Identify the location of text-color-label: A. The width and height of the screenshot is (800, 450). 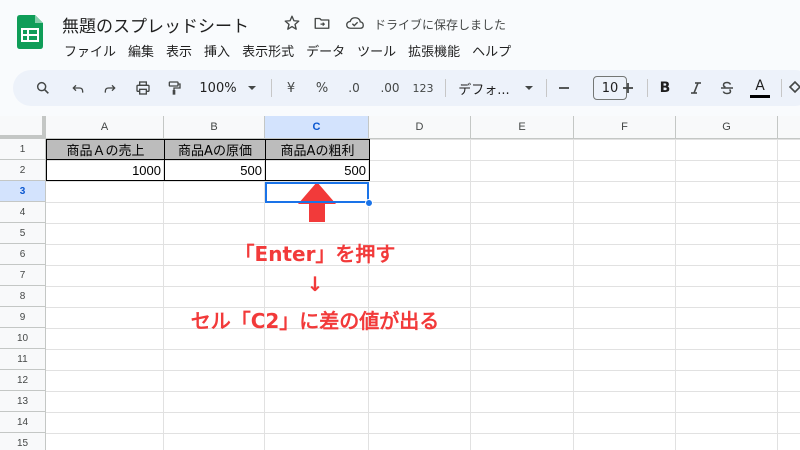
(760, 85).